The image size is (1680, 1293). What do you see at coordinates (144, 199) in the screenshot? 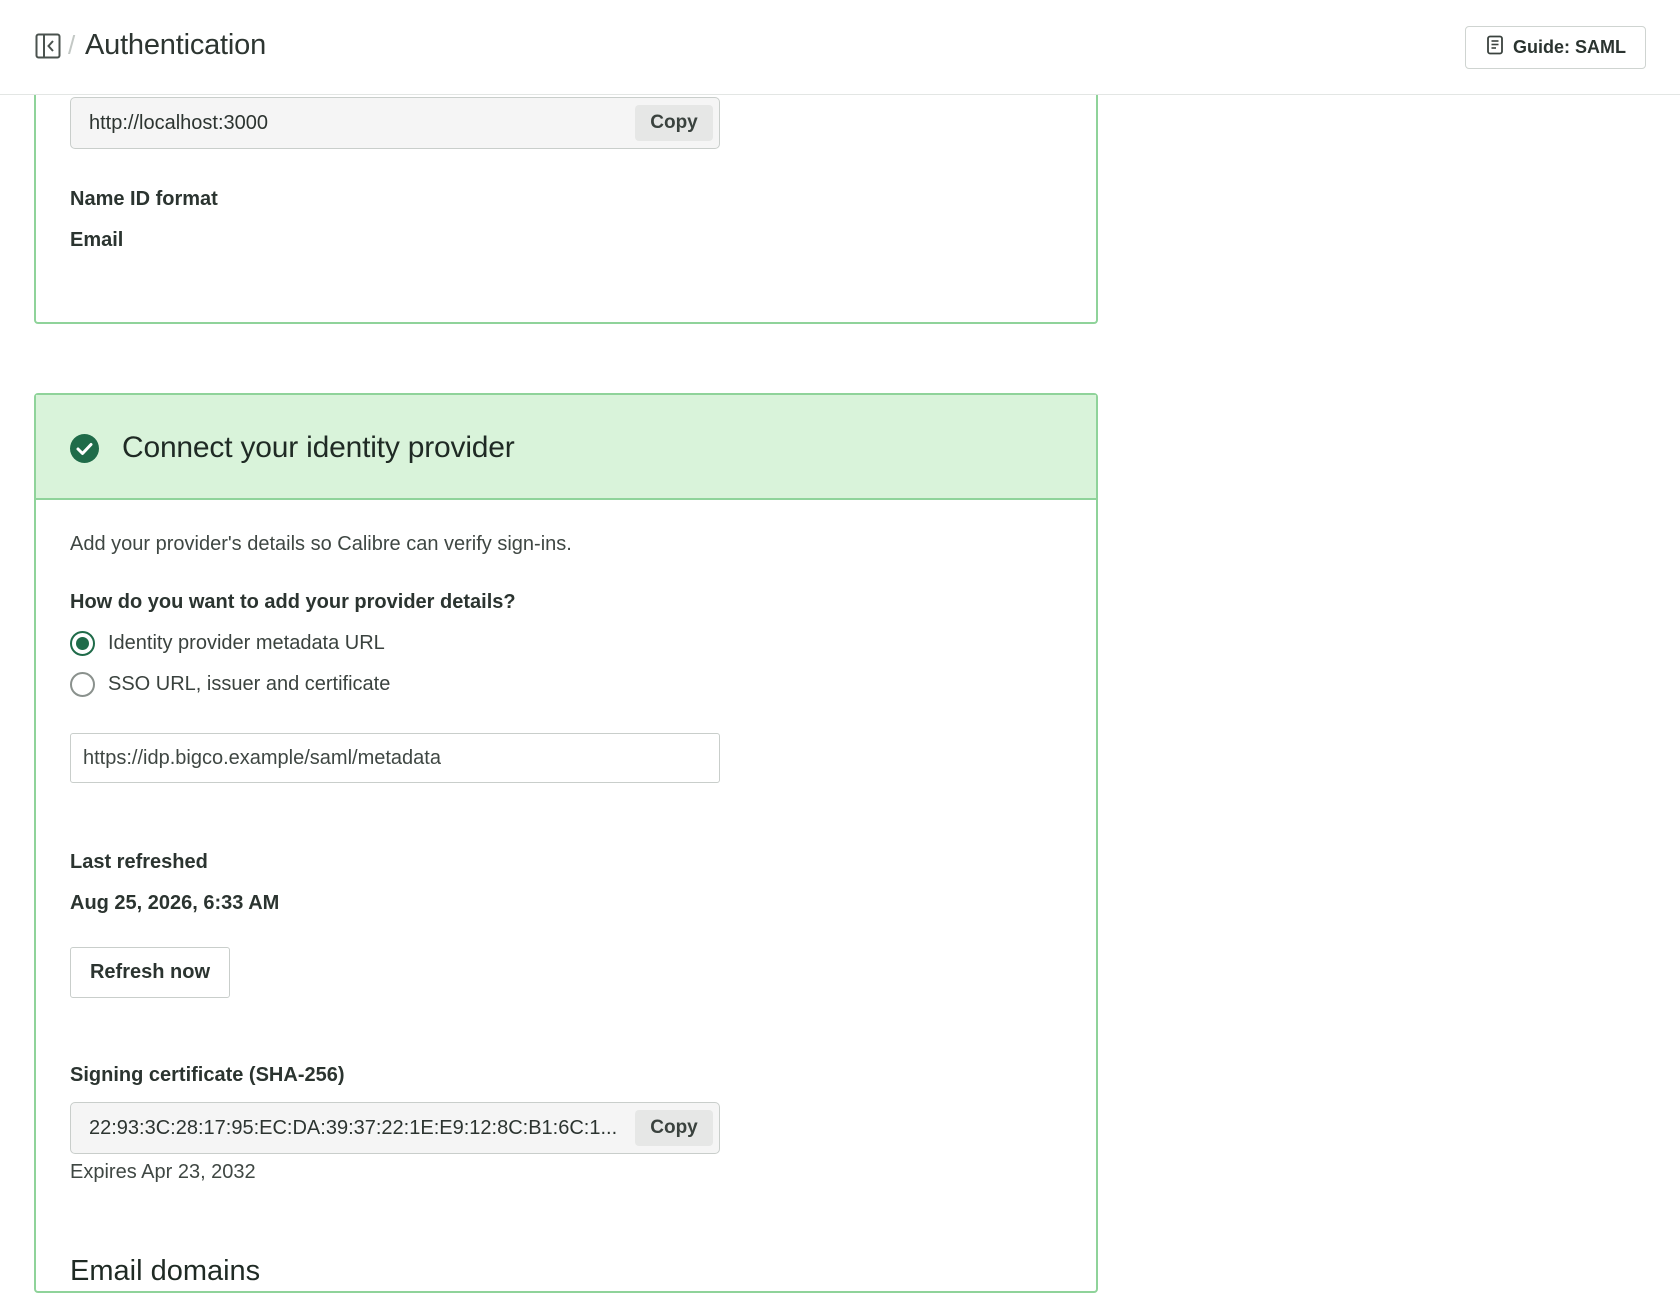
I see `name-id-format-label: Name ID format` at bounding box center [144, 199].